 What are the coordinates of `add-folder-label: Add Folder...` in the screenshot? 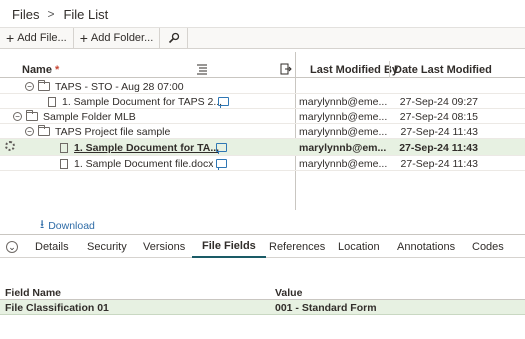 It's located at (122, 38).